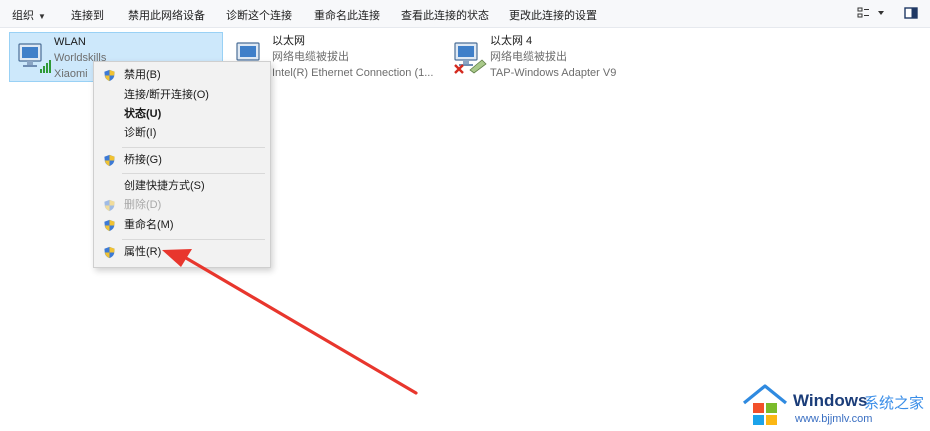 The height and width of the screenshot is (431, 930). Describe the element at coordinates (765, 404) in the screenshot. I see `windows-house-logo-icon` at that location.